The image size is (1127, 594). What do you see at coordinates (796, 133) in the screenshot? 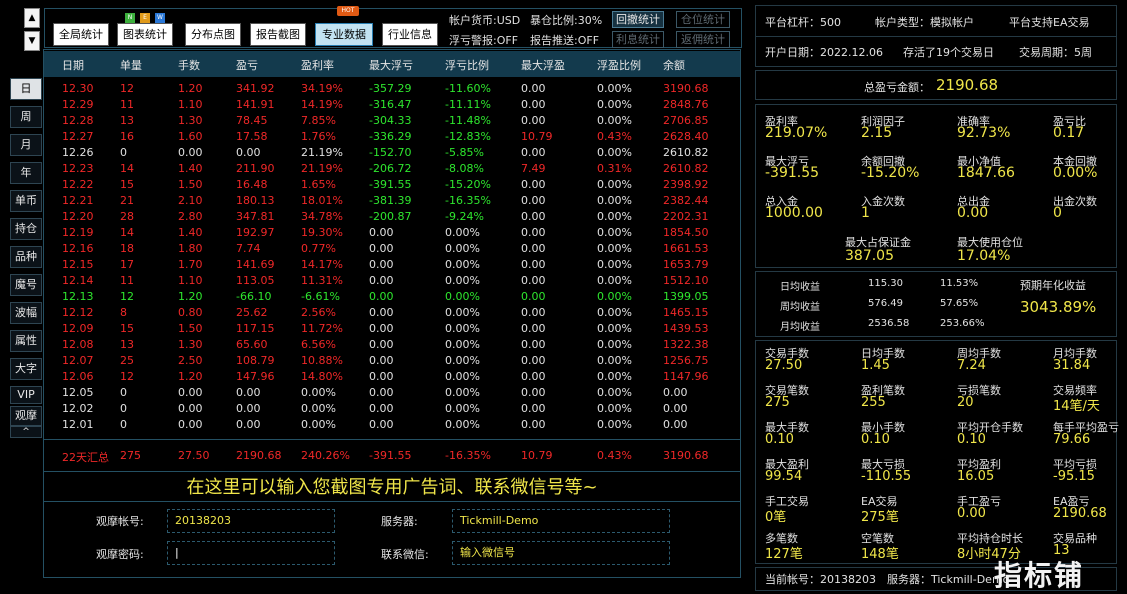
I see `ratio-value: 219.07%` at bounding box center [796, 133].